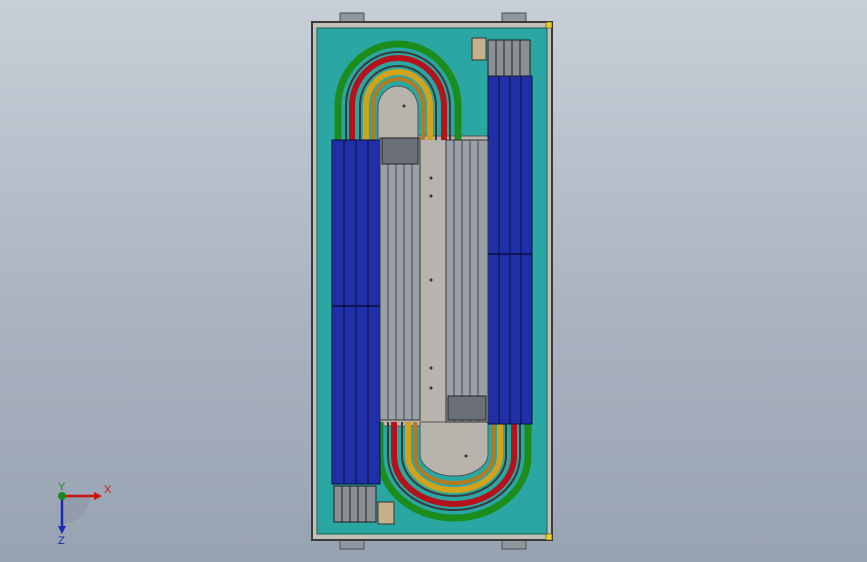 The height and width of the screenshot is (562, 867). Describe the element at coordinates (62, 487) in the screenshot. I see `y-axis-label: Y` at that location.